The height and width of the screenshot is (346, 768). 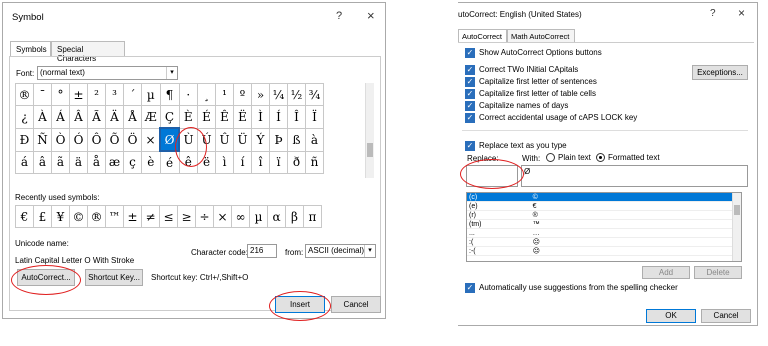 I want to click on symbol-cell: ¸, so click(x=206, y=94).